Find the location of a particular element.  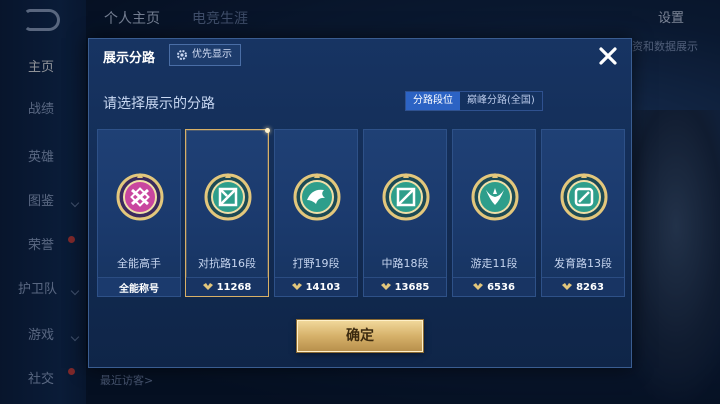

priority-display-button: 优先显示 is located at coordinates (205, 55).